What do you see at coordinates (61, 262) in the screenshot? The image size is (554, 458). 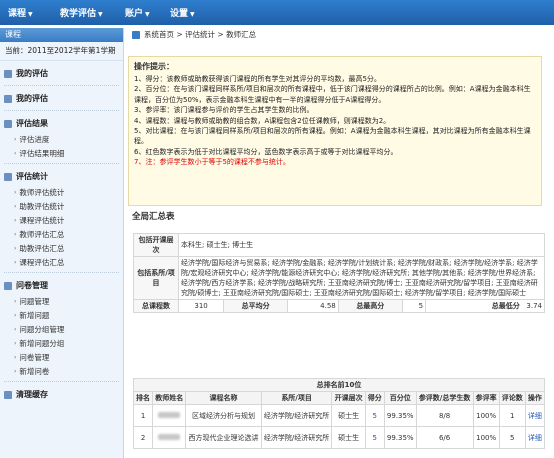 I see `sidebar-item-course-summary: › 课程评估汇总` at bounding box center [61, 262].